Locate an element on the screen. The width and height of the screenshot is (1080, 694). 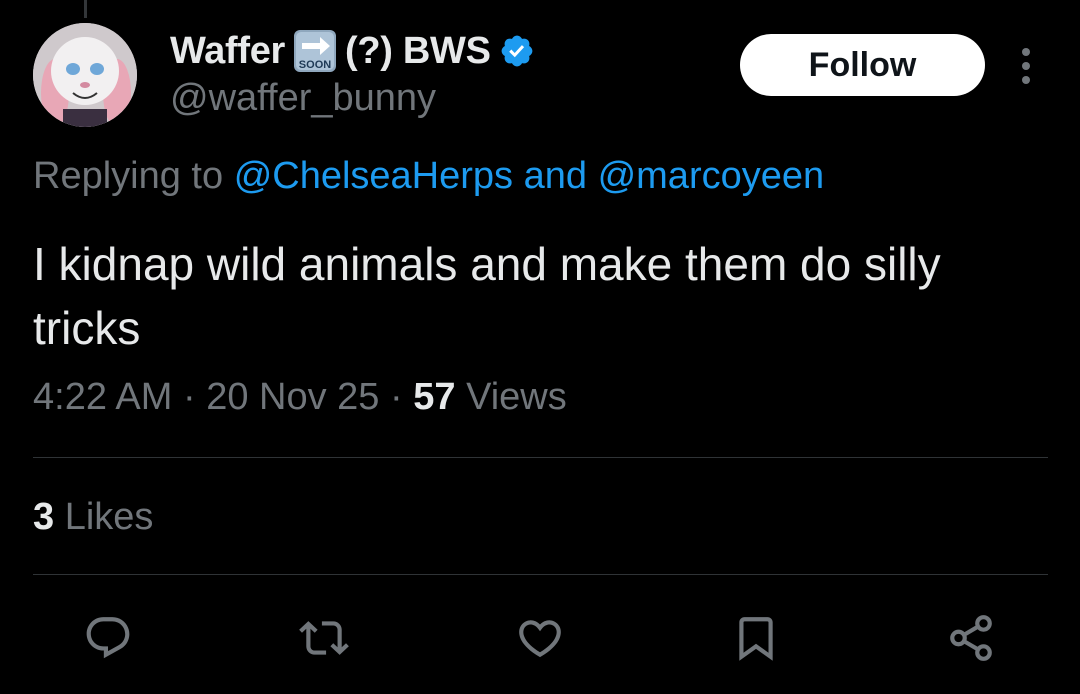
author-name: Waffer is located at coordinates (227, 51).